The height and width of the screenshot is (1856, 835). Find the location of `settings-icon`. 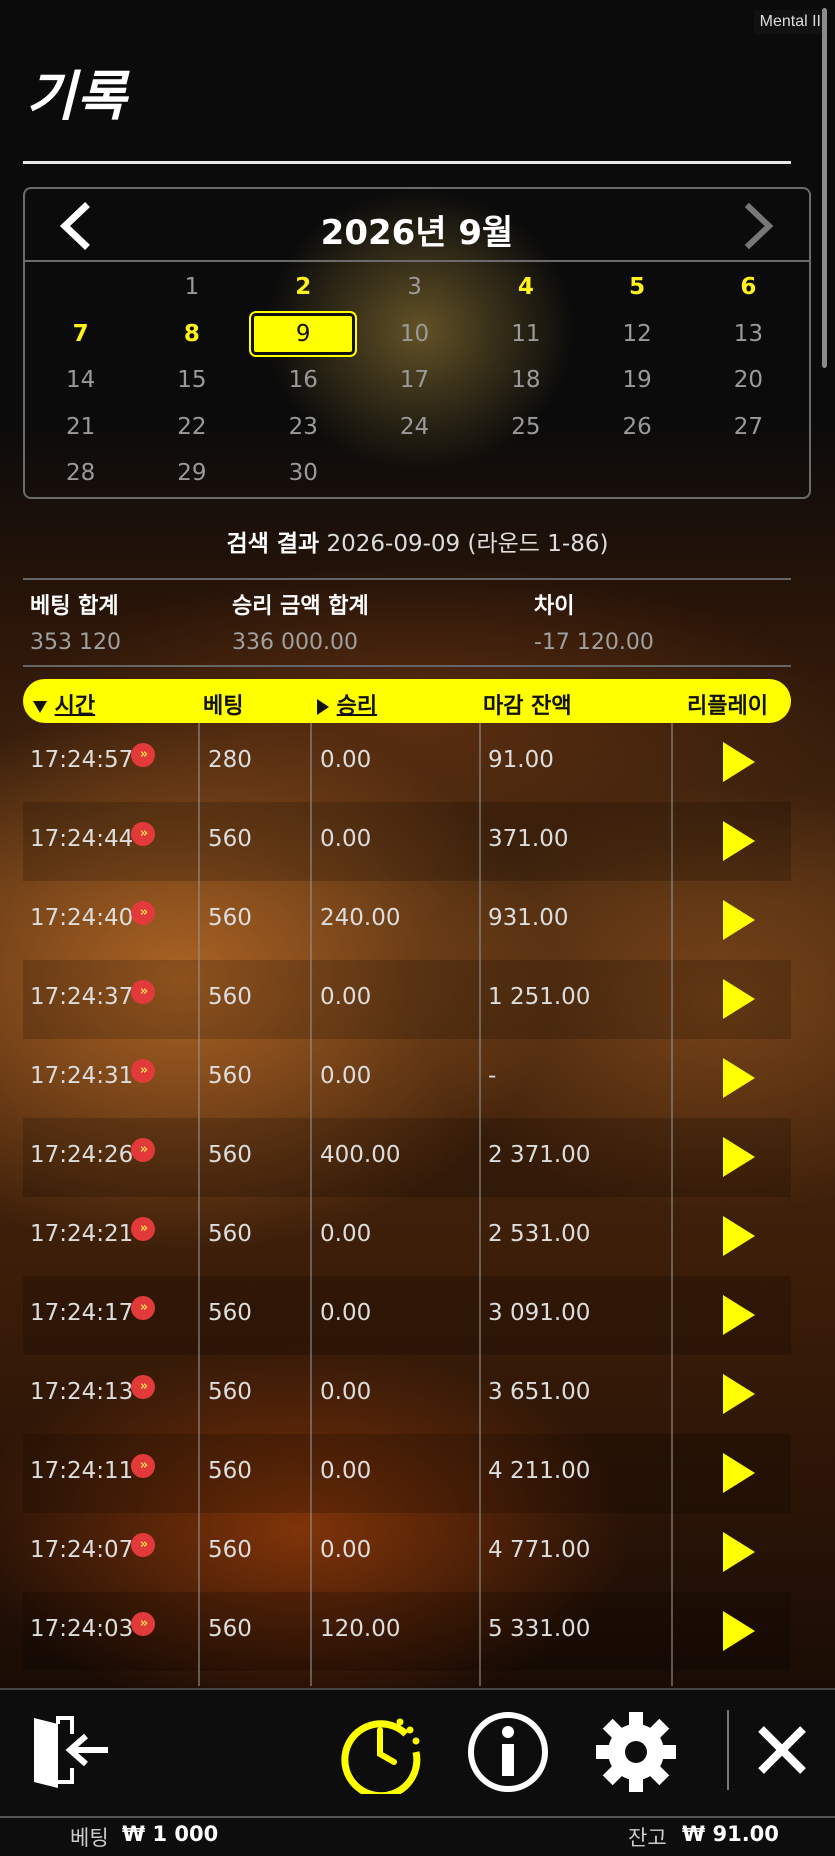

settings-icon is located at coordinates (636, 1752).